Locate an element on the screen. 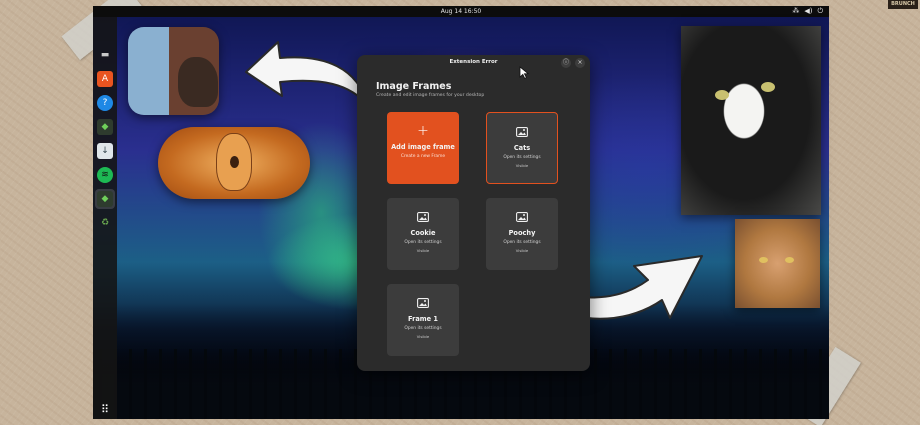  top-bar: Aug 14 16:50 ⁂ ◀) ⏻ is located at coordinates (461, 11).